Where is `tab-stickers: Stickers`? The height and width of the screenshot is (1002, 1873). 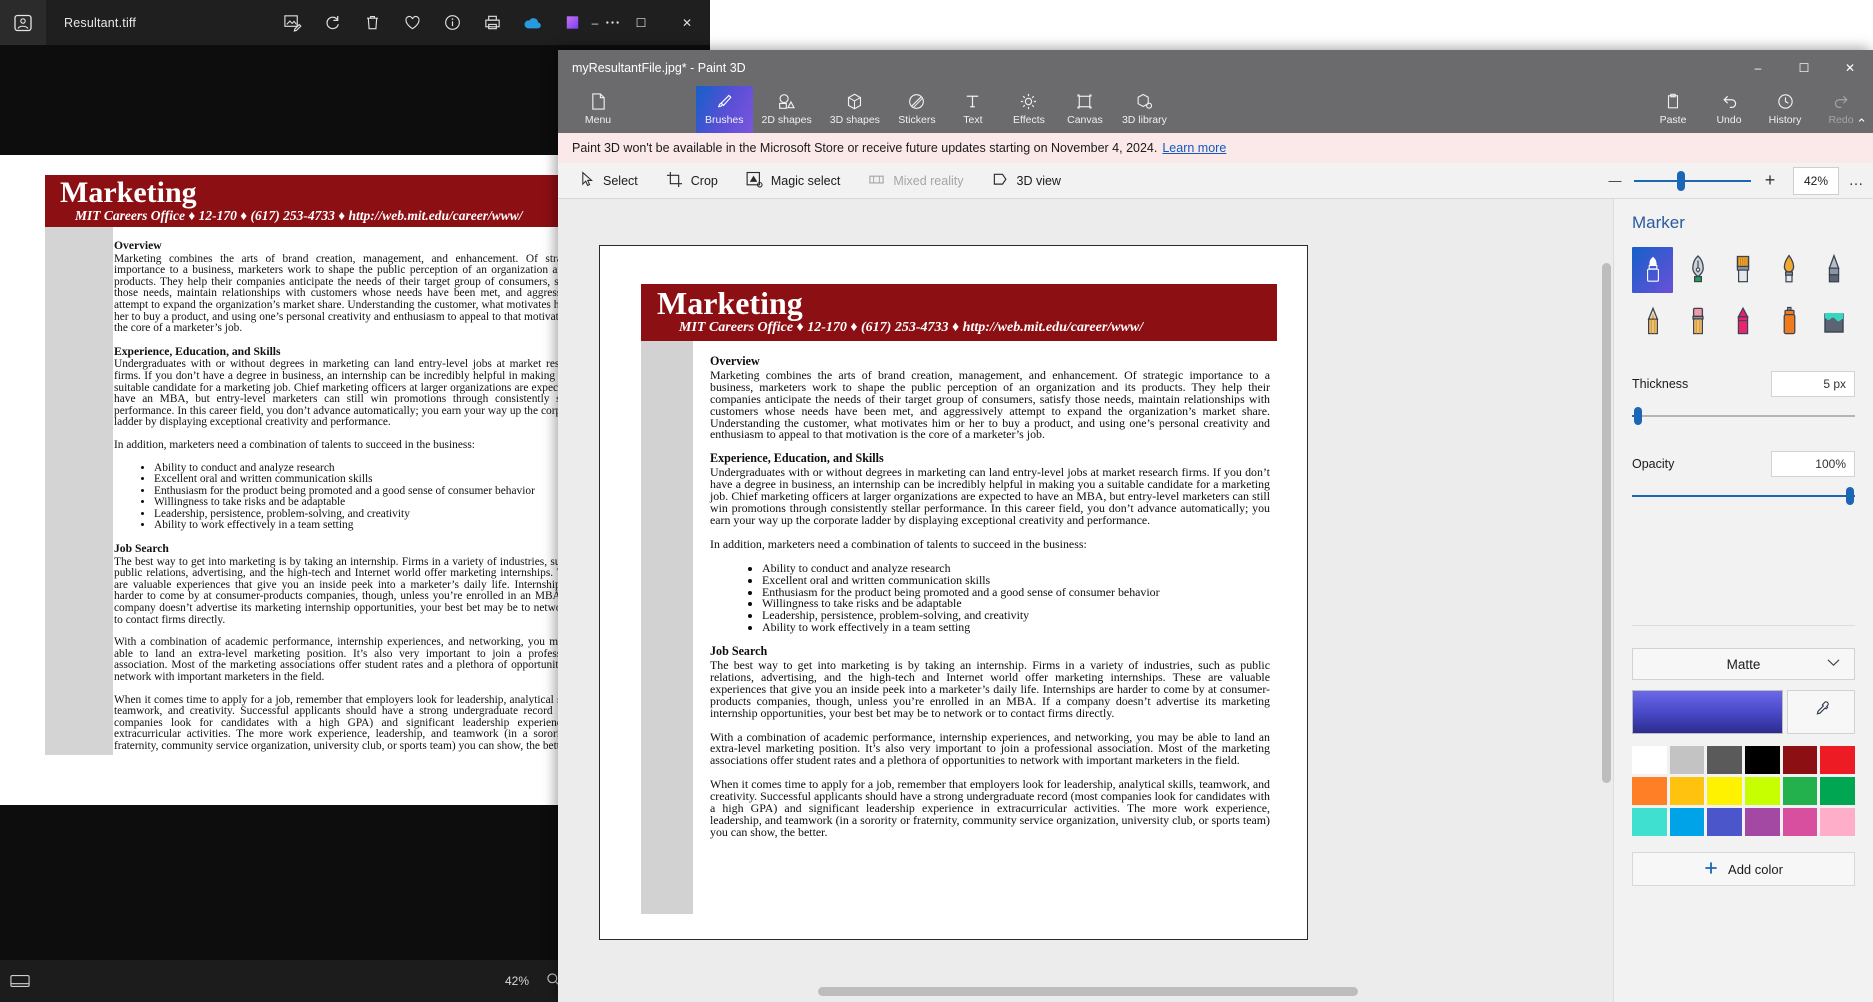 tab-stickers: Stickers is located at coordinates (917, 109).